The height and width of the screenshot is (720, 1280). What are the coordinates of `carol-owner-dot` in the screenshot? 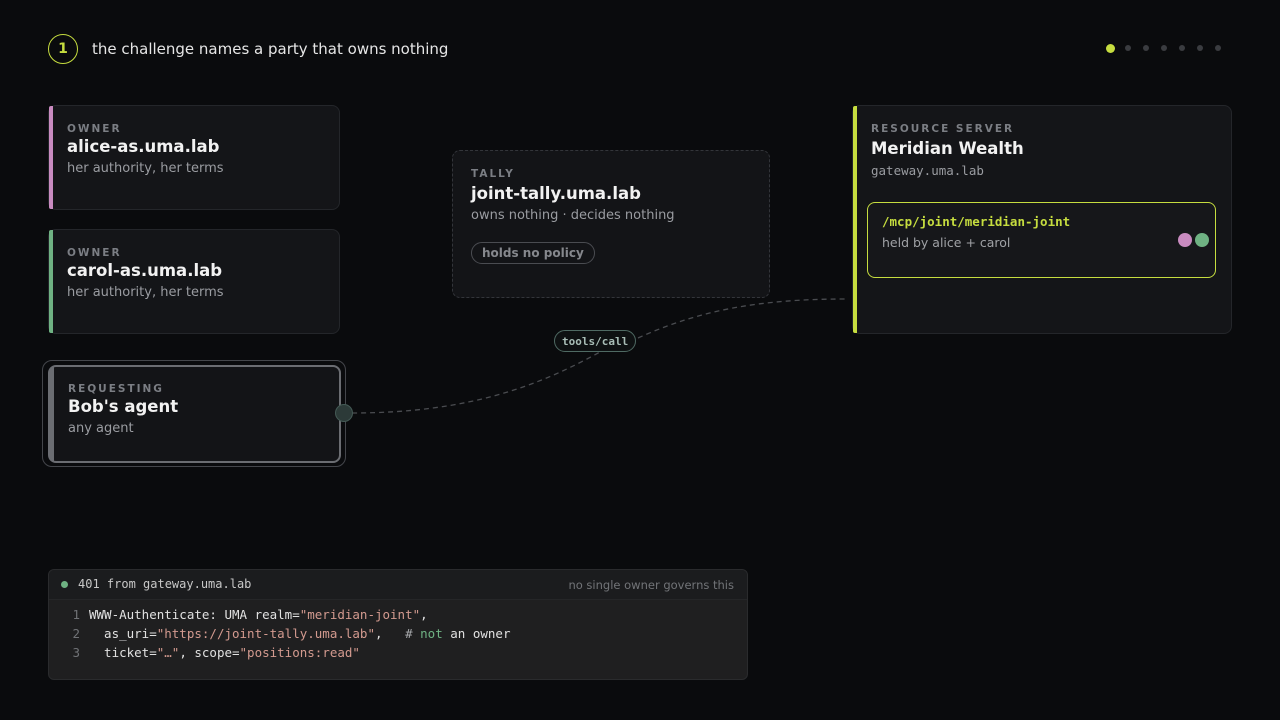 It's located at (1202, 240).